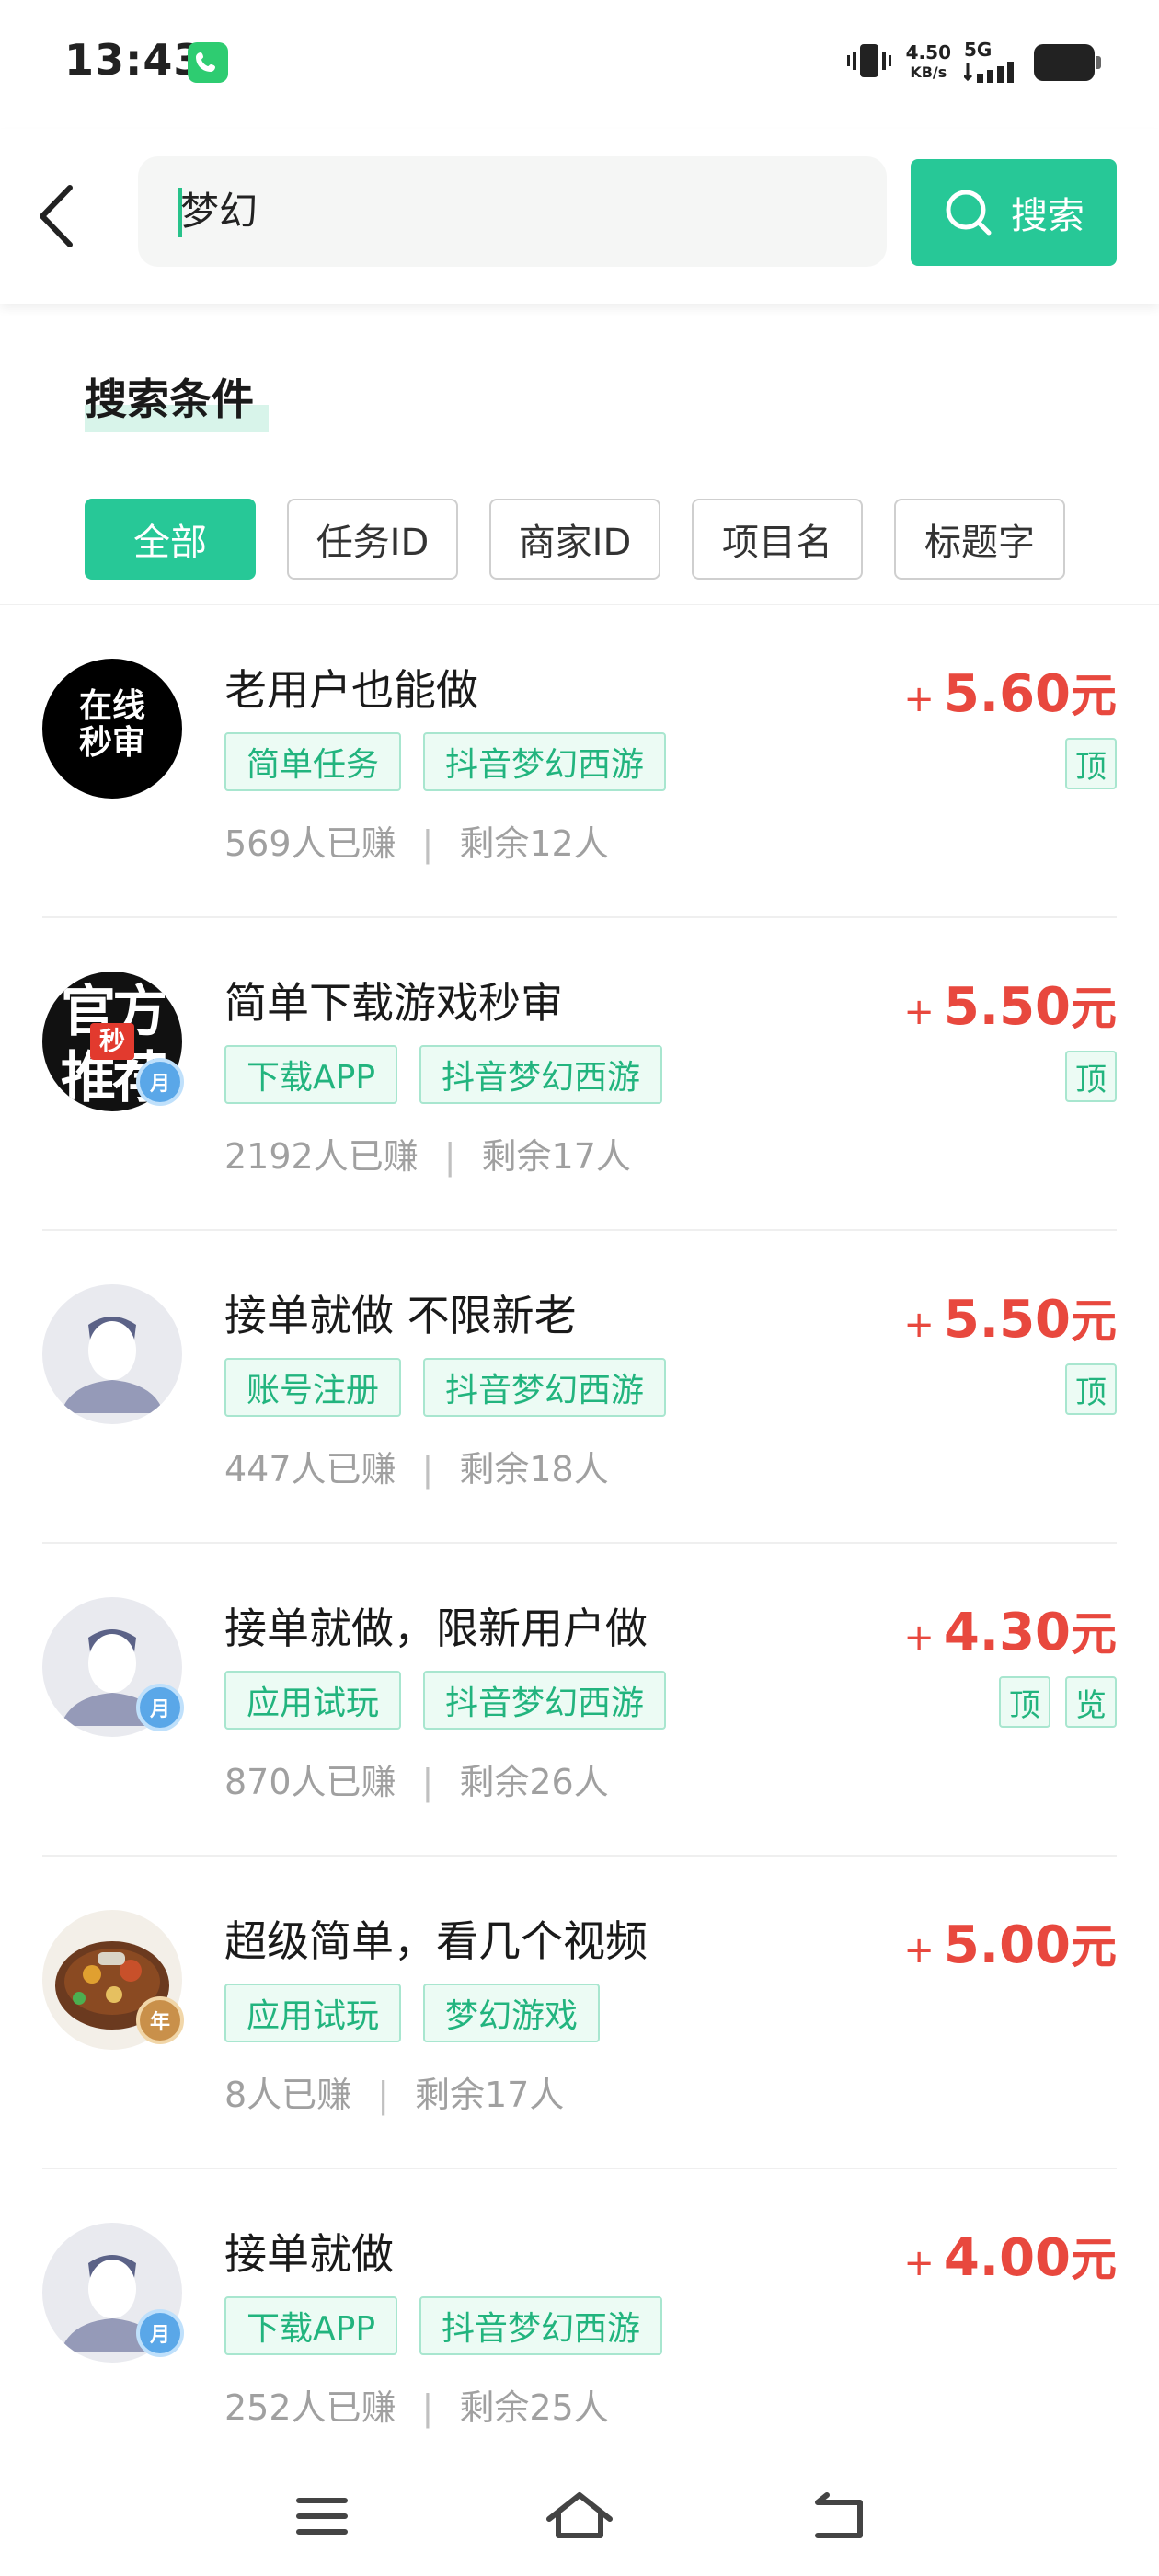 This screenshot has height=2576, width=1159. Describe the element at coordinates (512, 2013) in the screenshot. I see `task-tag: 梦幻游戏` at that location.